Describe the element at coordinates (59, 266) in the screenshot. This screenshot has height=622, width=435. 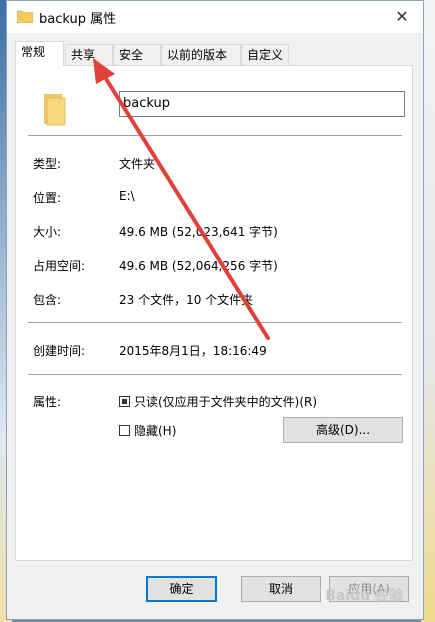
I see `disk-size-label: 占用空间:` at that location.